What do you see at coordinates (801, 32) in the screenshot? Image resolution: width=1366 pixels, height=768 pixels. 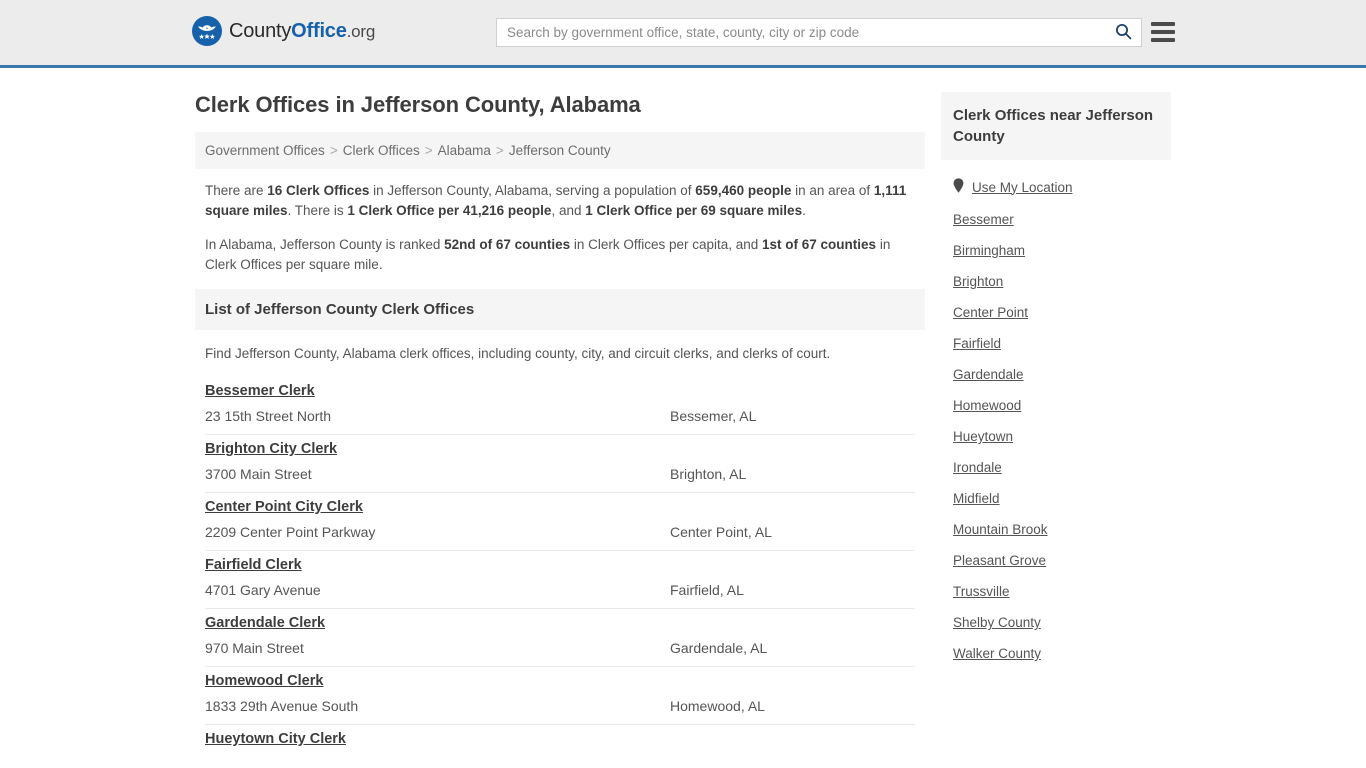 I see `search-input` at bounding box center [801, 32].